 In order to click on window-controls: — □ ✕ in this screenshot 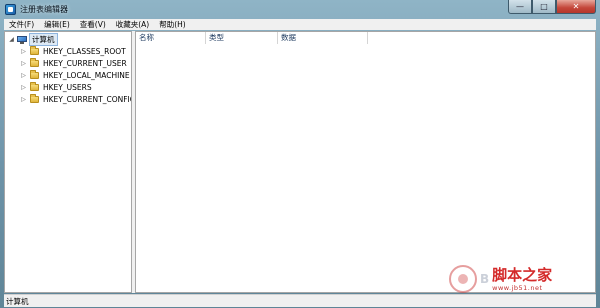, I will do `click(552, 7)`.